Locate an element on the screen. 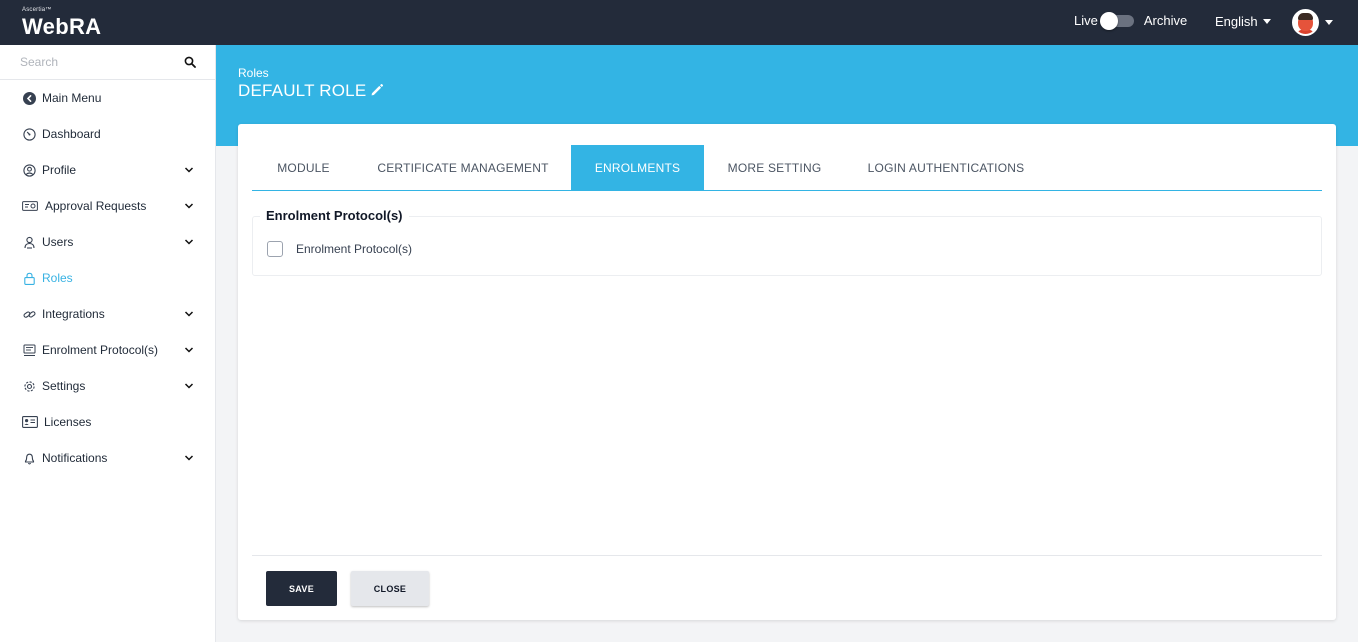 This screenshot has width=1358, height=642. logo-product: WebRA is located at coordinates (62, 26).